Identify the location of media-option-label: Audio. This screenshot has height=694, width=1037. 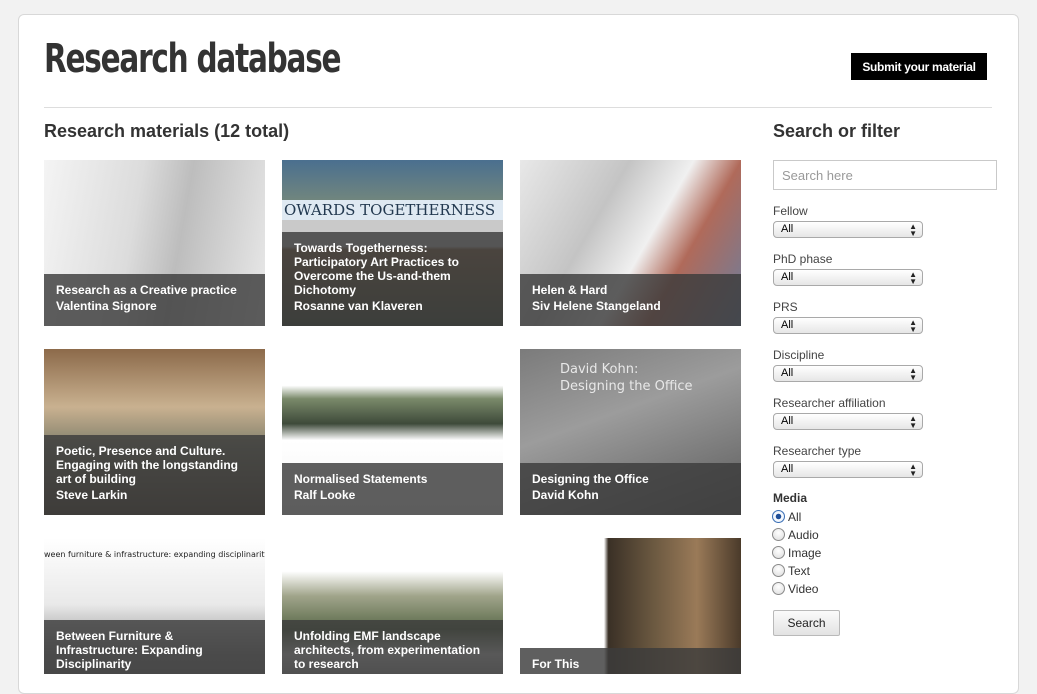
(803, 535).